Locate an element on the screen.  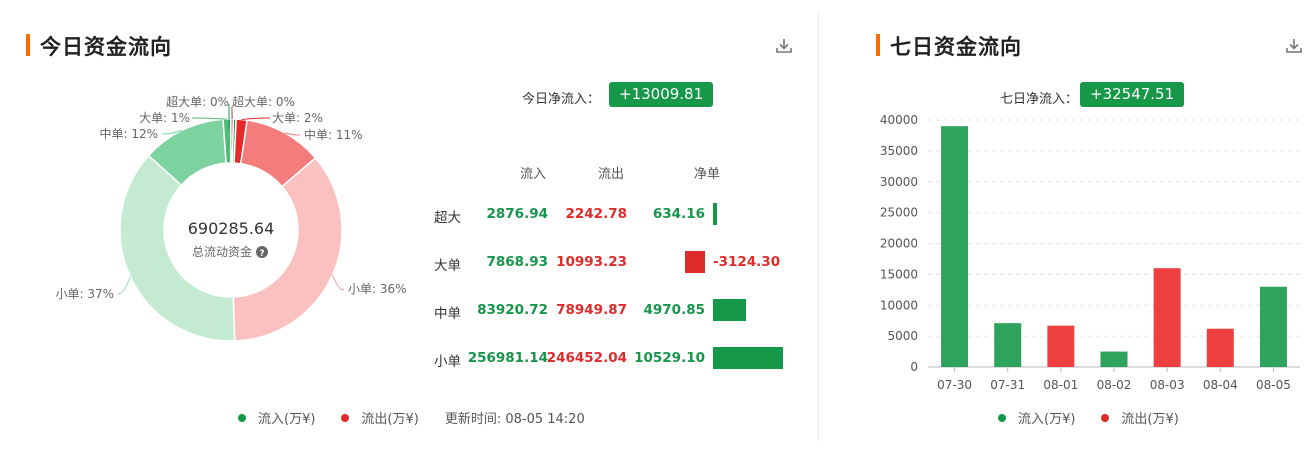
legend-inflow-dot is located at coordinates (242, 417).